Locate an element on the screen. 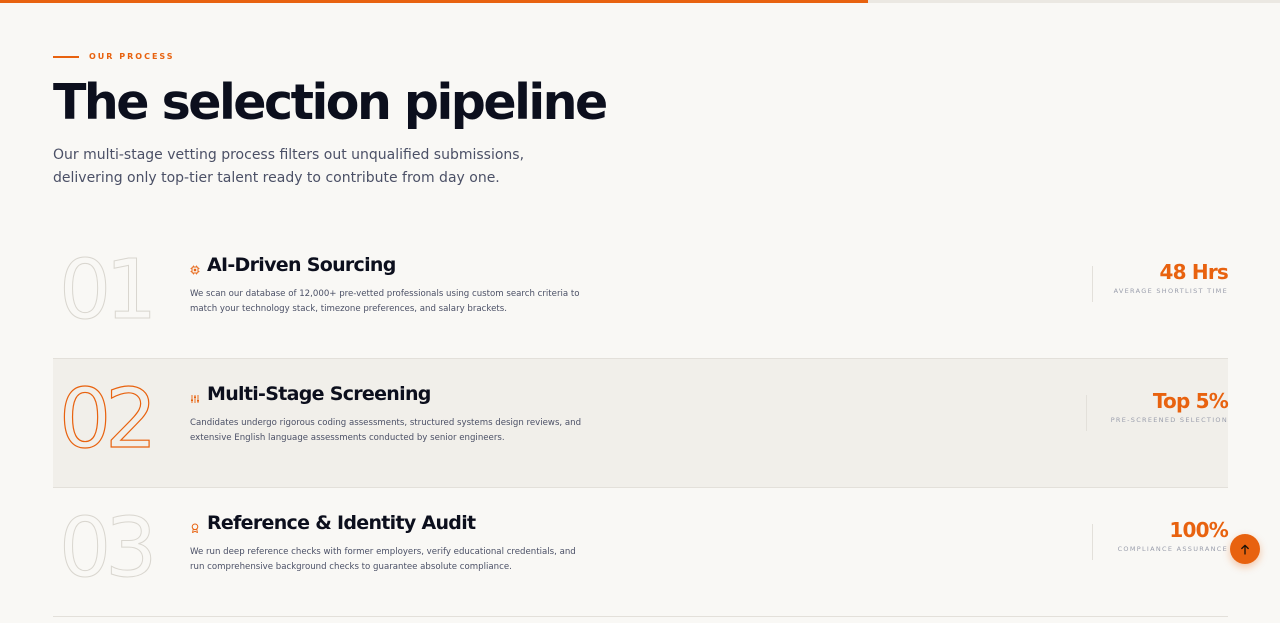  stage-number: 03 is located at coordinates (107, 548).